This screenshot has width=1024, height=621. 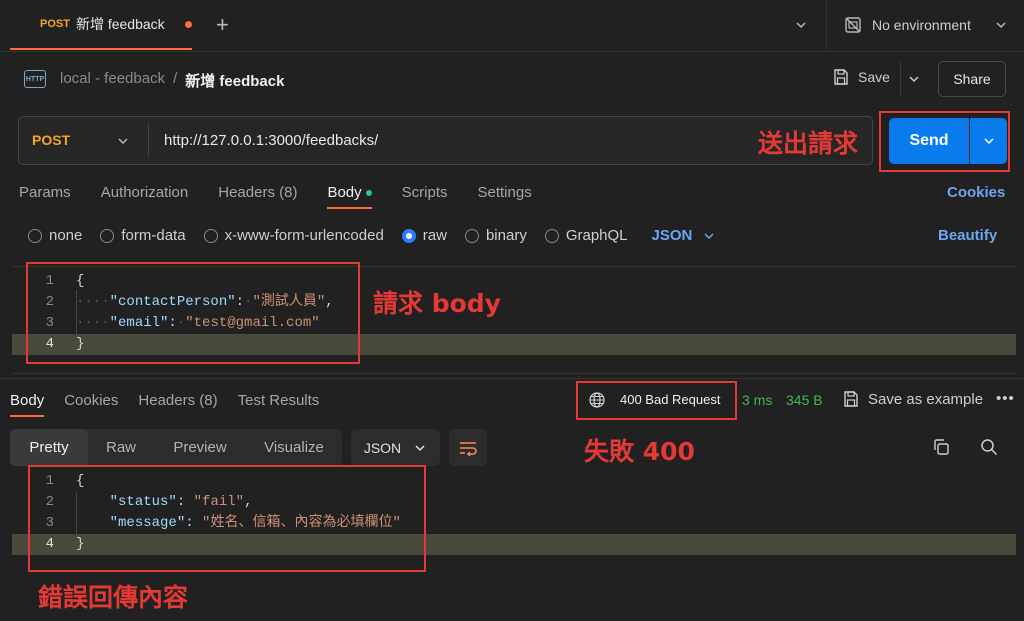 I want to click on radio-raw: raw, so click(x=424, y=235).